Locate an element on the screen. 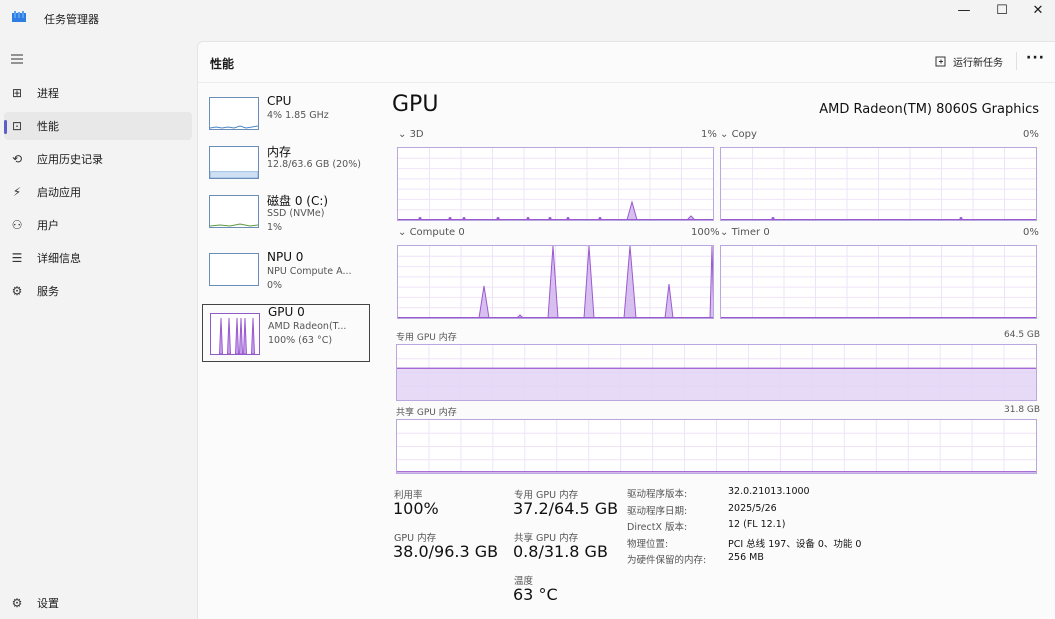  sidebar-item-label: 服务 is located at coordinates (48, 291).